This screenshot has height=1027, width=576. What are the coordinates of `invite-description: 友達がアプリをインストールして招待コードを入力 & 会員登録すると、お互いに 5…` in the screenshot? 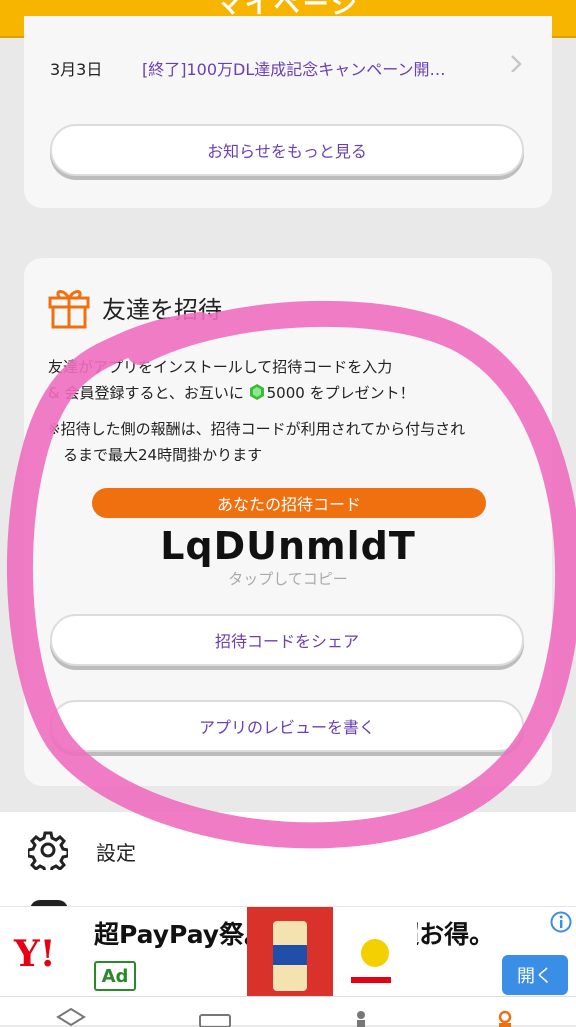 It's located at (291, 380).